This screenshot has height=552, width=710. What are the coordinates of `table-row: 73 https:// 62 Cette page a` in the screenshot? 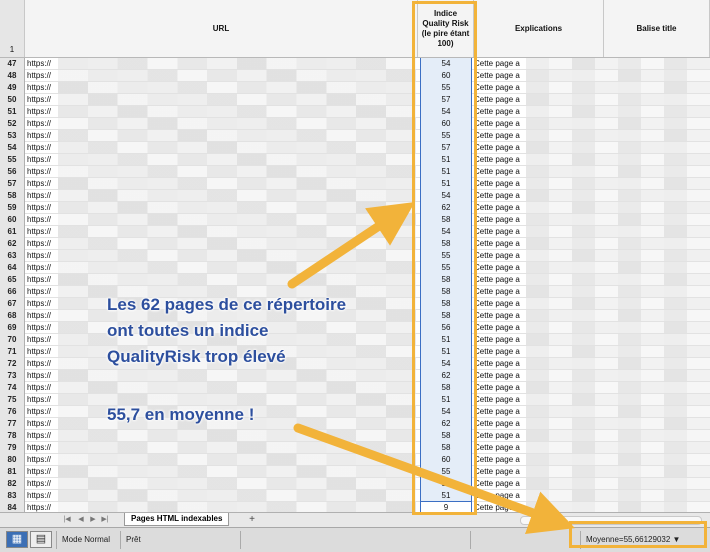 It's located at (355, 376).